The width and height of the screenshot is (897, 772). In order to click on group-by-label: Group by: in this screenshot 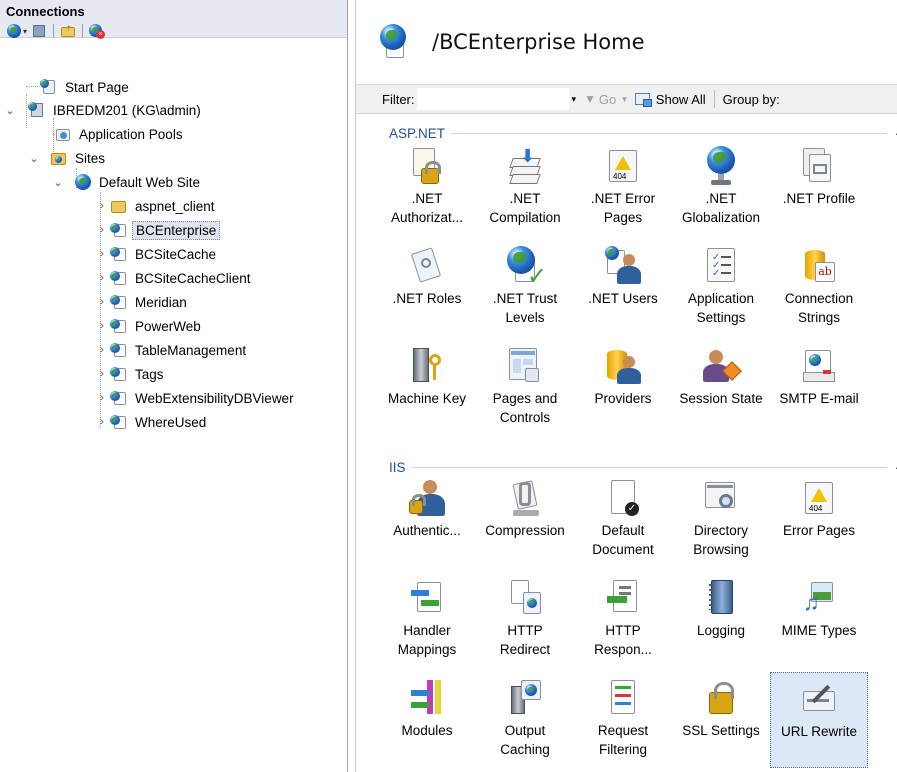, I will do `click(751, 99)`.